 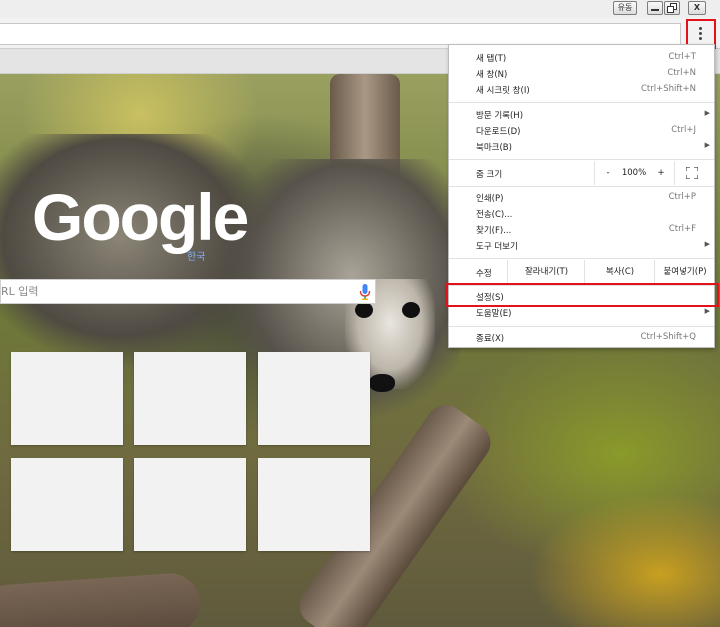 What do you see at coordinates (546, 272) in the screenshot?
I see `cut-button: 잘라내기(T)` at bounding box center [546, 272].